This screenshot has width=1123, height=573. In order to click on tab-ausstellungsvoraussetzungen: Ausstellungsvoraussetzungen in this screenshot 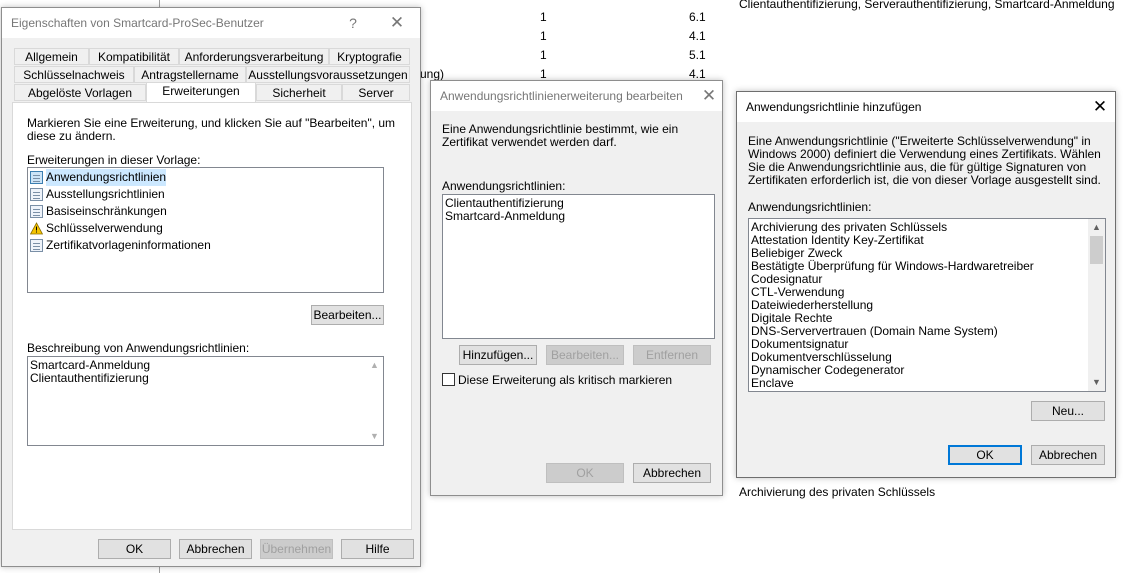, I will do `click(328, 74)`.